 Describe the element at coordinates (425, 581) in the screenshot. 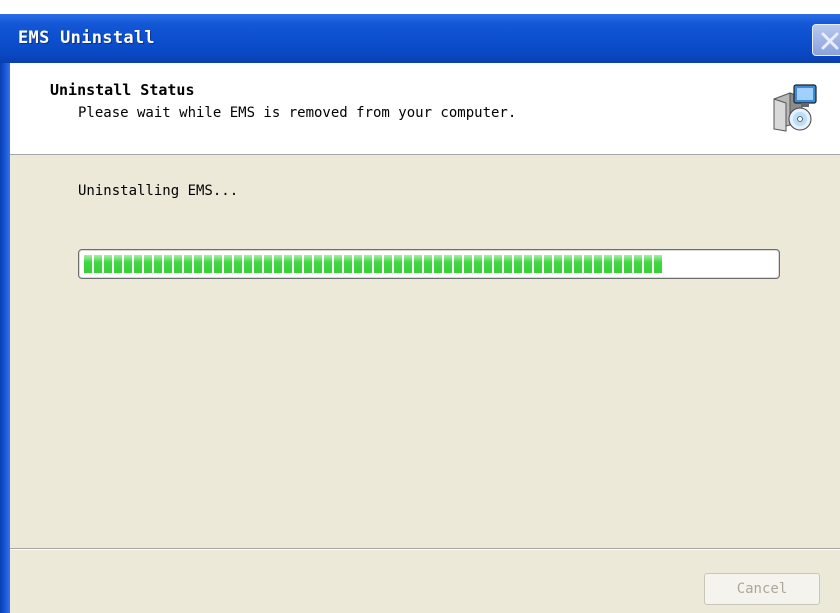

I see `footer: Cancel` at that location.